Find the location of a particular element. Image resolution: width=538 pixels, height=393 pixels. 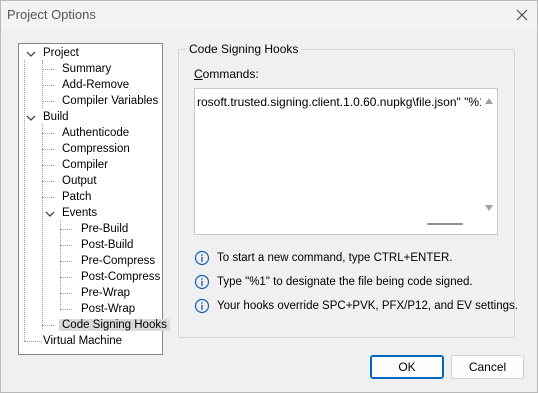

horizontal-scrollbar is located at coordinates (346, 226).